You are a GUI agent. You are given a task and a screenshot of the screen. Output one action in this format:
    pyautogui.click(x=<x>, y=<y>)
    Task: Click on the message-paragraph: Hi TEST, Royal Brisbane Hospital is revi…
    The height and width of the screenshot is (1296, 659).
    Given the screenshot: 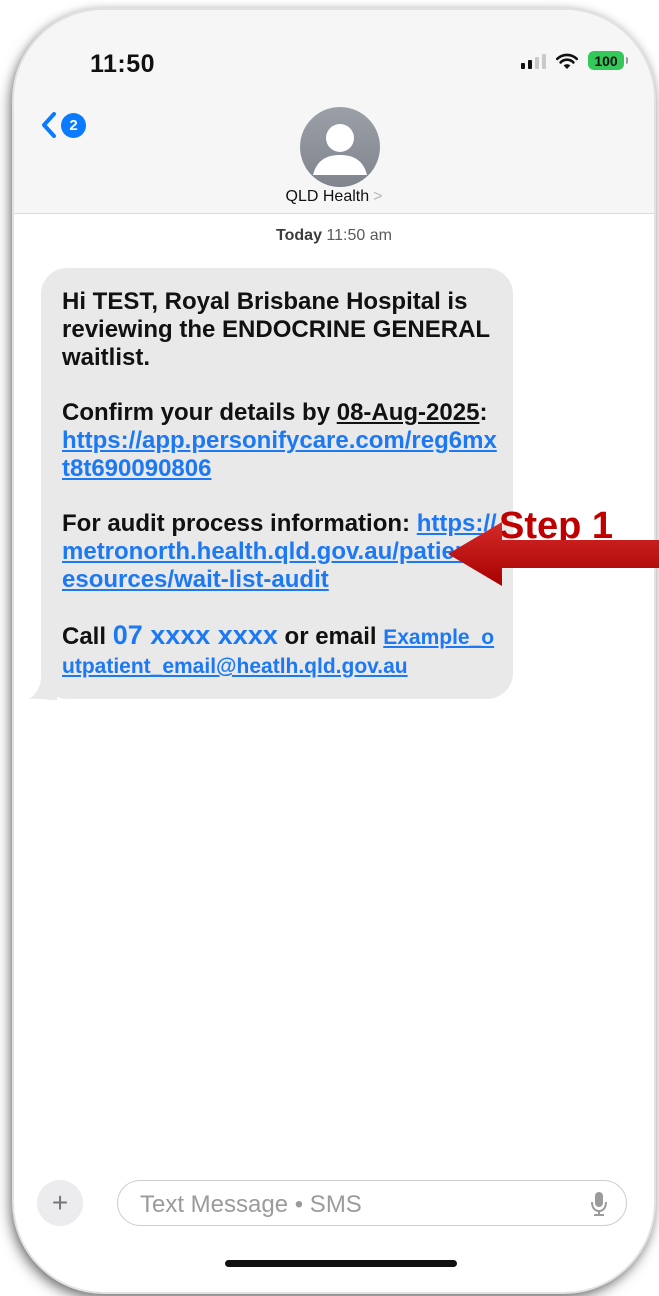 What is the action you would take?
    pyautogui.click(x=282, y=330)
    